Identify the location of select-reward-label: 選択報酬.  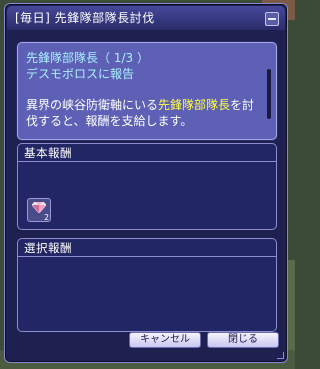
(147, 248).